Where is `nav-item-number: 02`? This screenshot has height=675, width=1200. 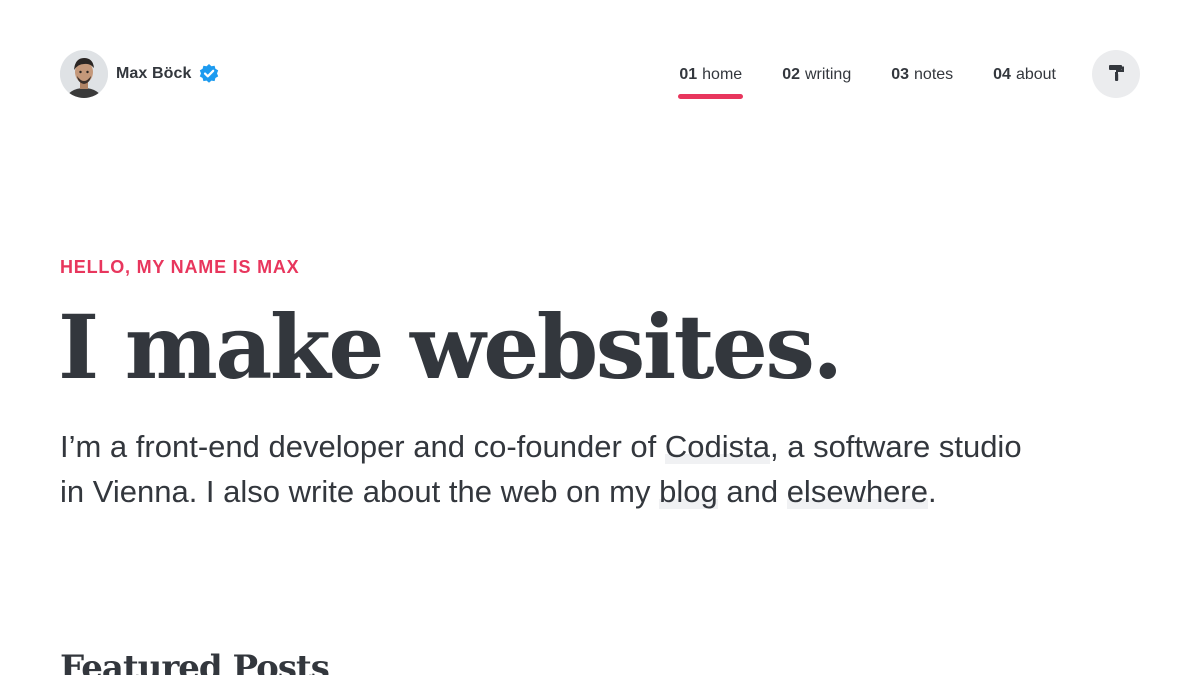 nav-item-number: 02 is located at coordinates (791, 74).